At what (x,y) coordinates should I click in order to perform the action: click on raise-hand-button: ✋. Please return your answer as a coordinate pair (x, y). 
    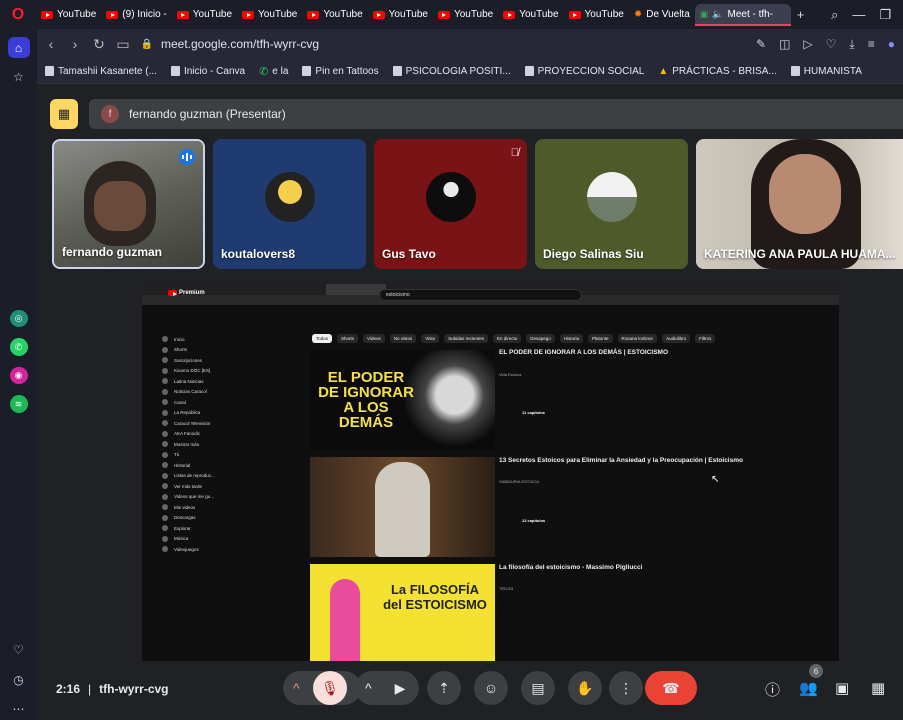
    Looking at the image, I should click on (585, 688).